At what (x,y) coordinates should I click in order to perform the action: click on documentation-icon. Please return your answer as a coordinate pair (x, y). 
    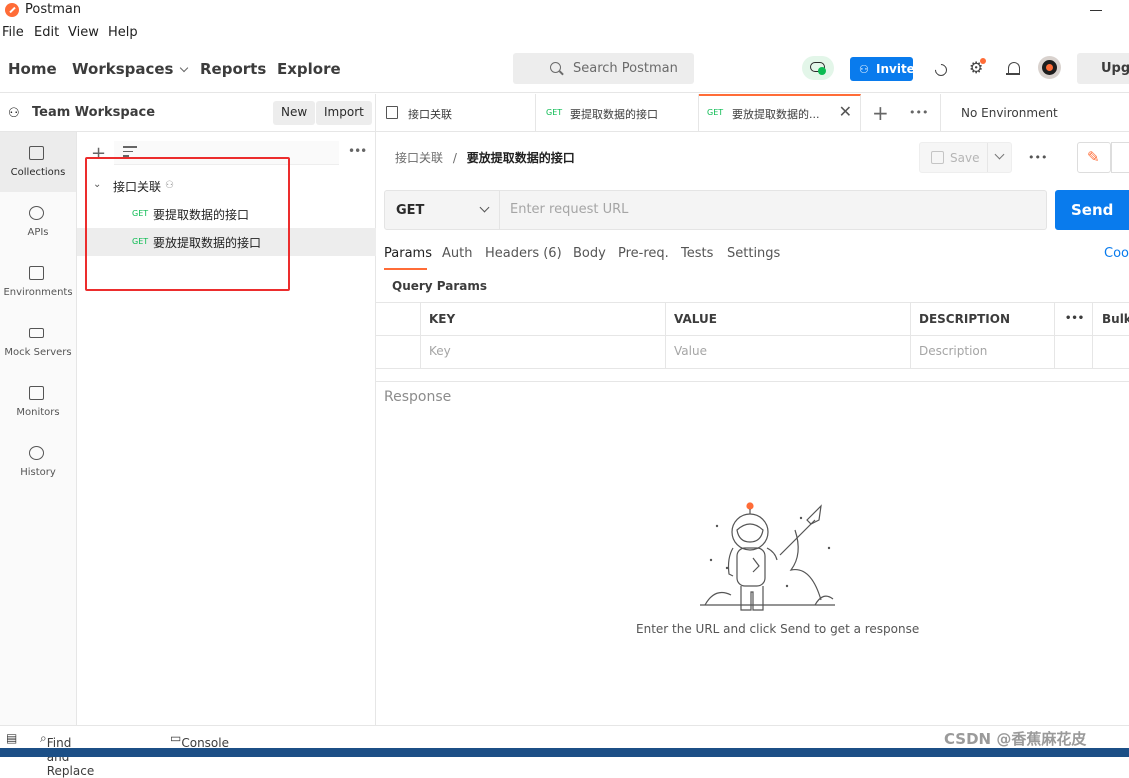
    Looking at the image, I should click on (1120, 157).